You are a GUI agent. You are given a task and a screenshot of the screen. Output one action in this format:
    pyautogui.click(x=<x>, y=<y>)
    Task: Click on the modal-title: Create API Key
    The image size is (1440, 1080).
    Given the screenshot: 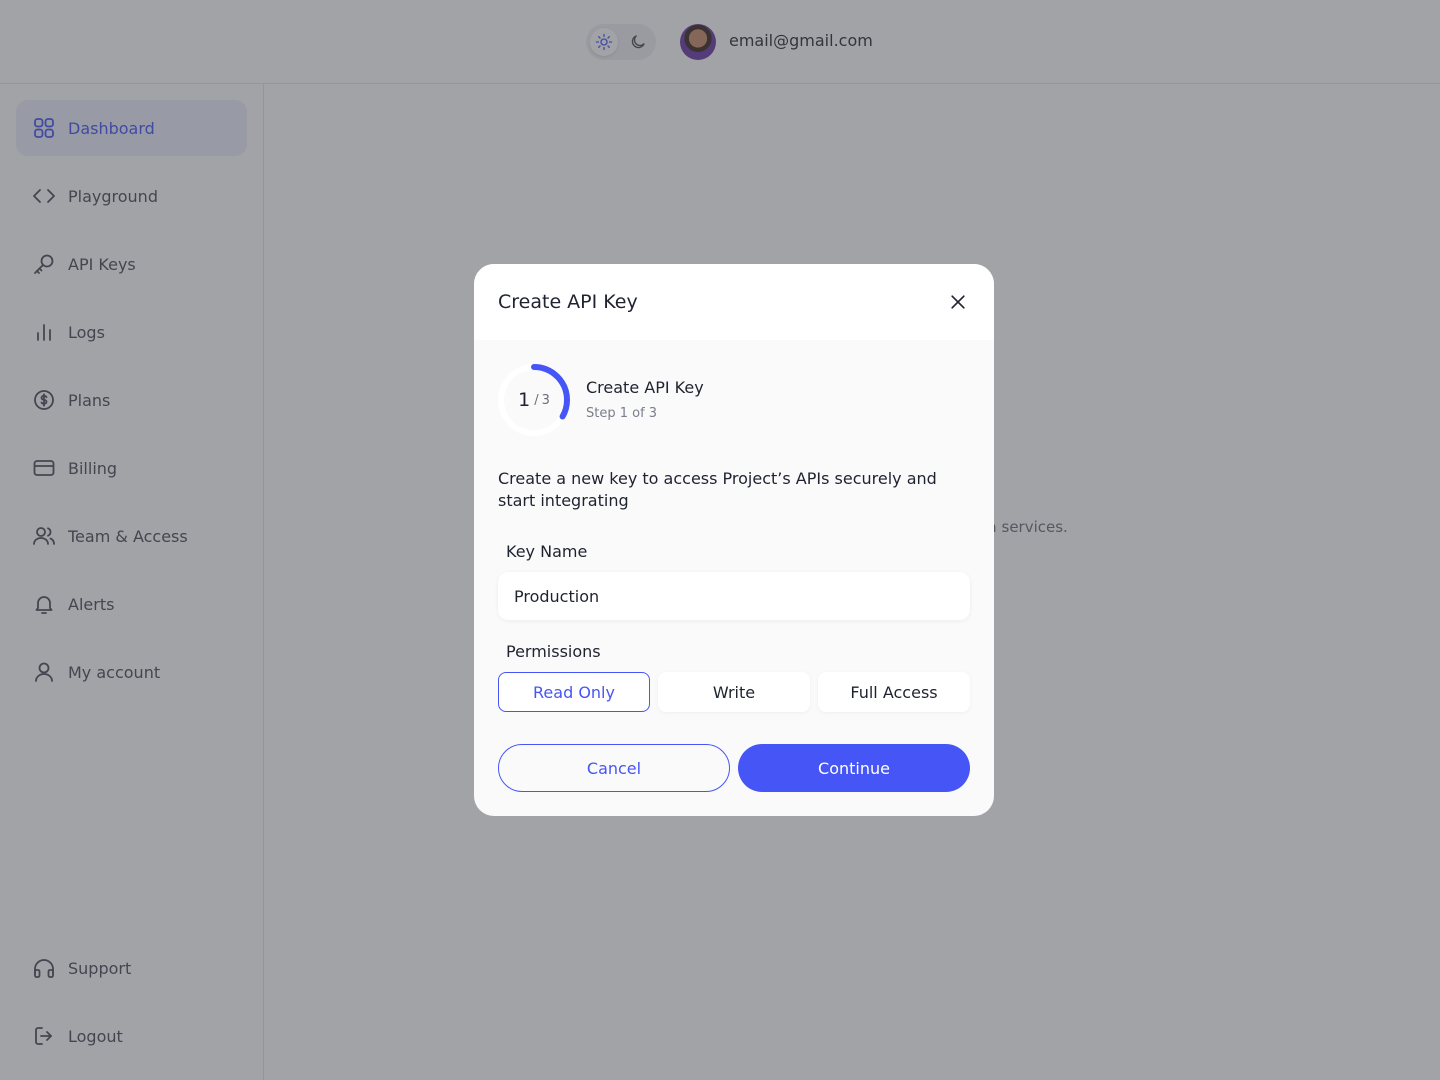 What is the action you would take?
    pyautogui.click(x=568, y=302)
    